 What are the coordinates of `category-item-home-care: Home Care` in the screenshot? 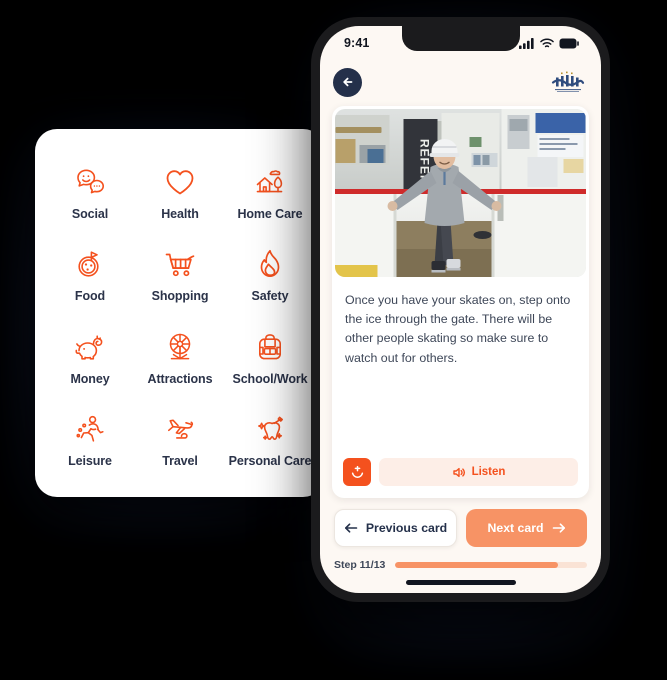 It's located at (270, 192).